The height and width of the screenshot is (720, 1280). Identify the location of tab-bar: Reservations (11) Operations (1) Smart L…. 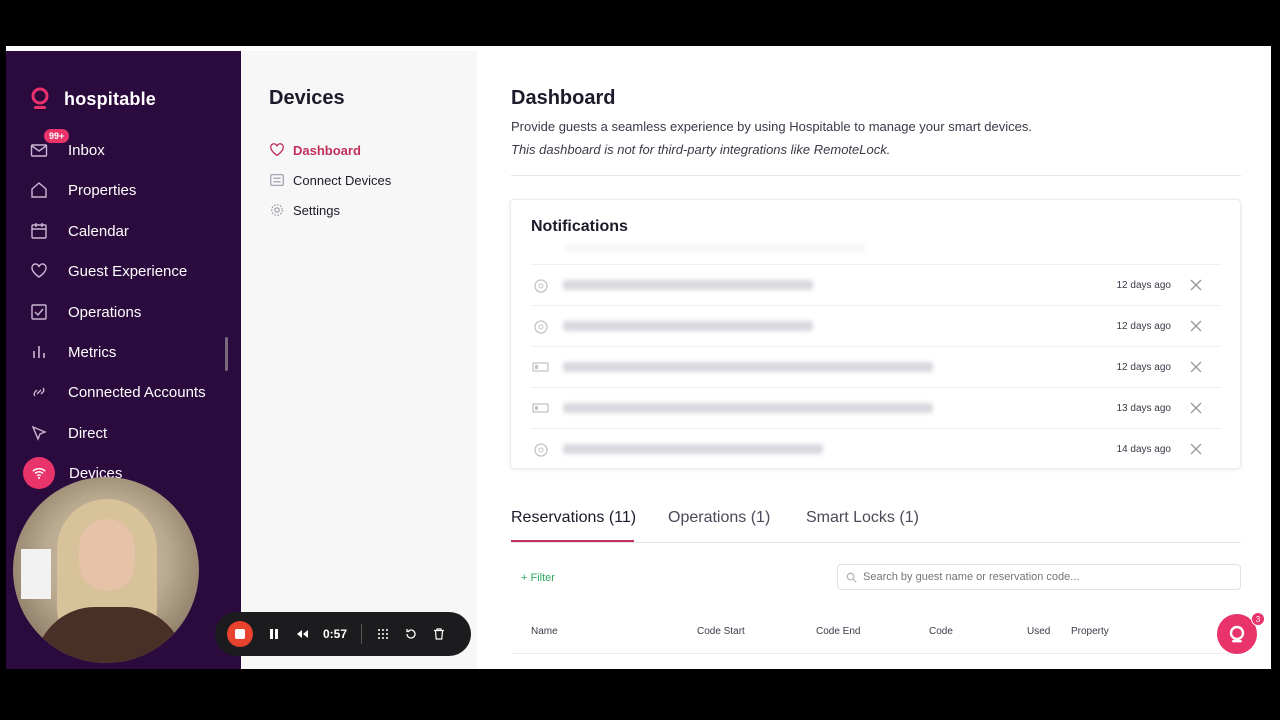
(876, 523).